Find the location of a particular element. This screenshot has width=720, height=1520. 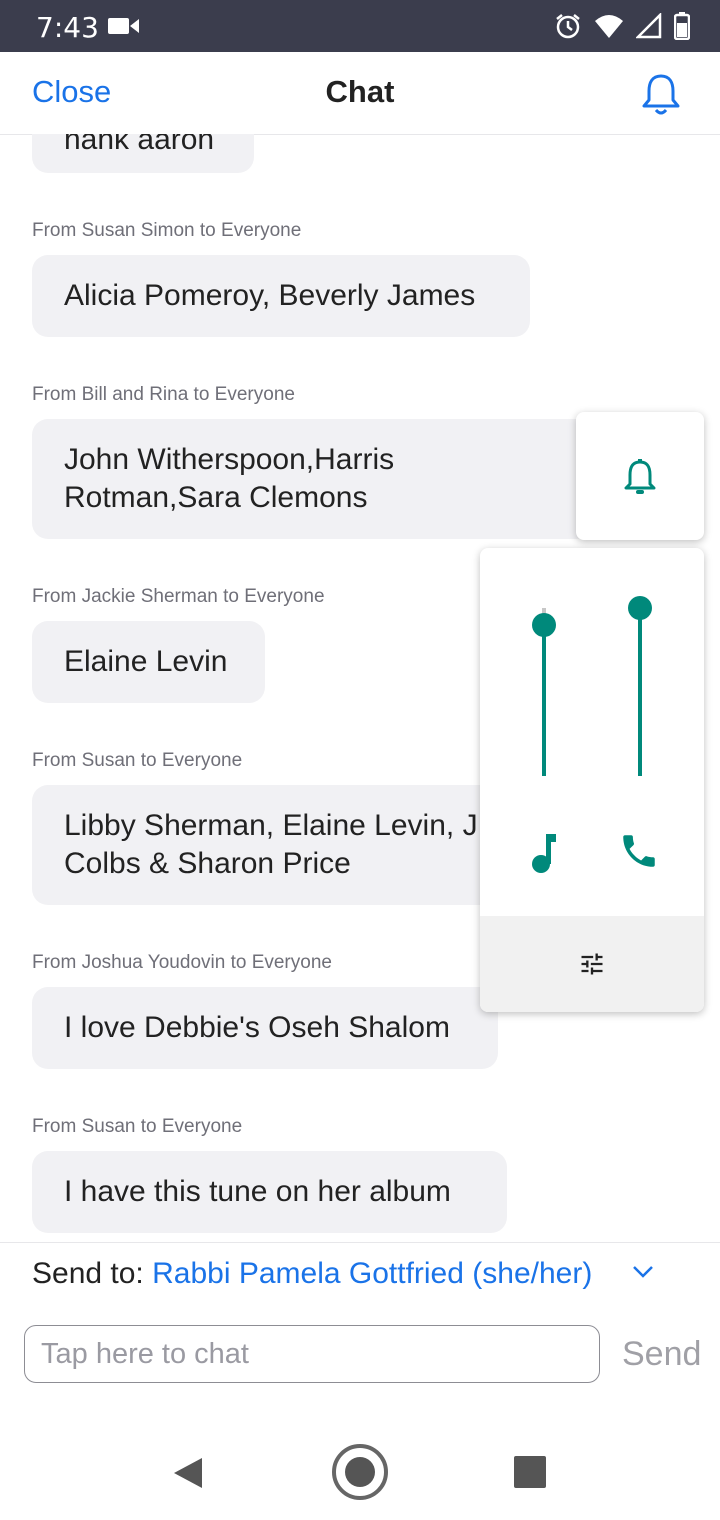

message-text: I love Debbie's Oseh Shalom is located at coordinates (257, 1027).